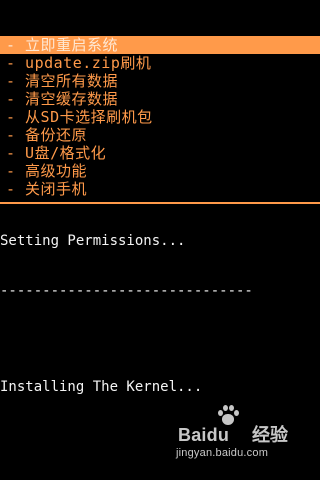 The height and width of the screenshot is (480, 320). Describe the element at coordinates (160, 135) in the screenshot. I see `menu-item-backup-restore: - 备份还原` at that location.